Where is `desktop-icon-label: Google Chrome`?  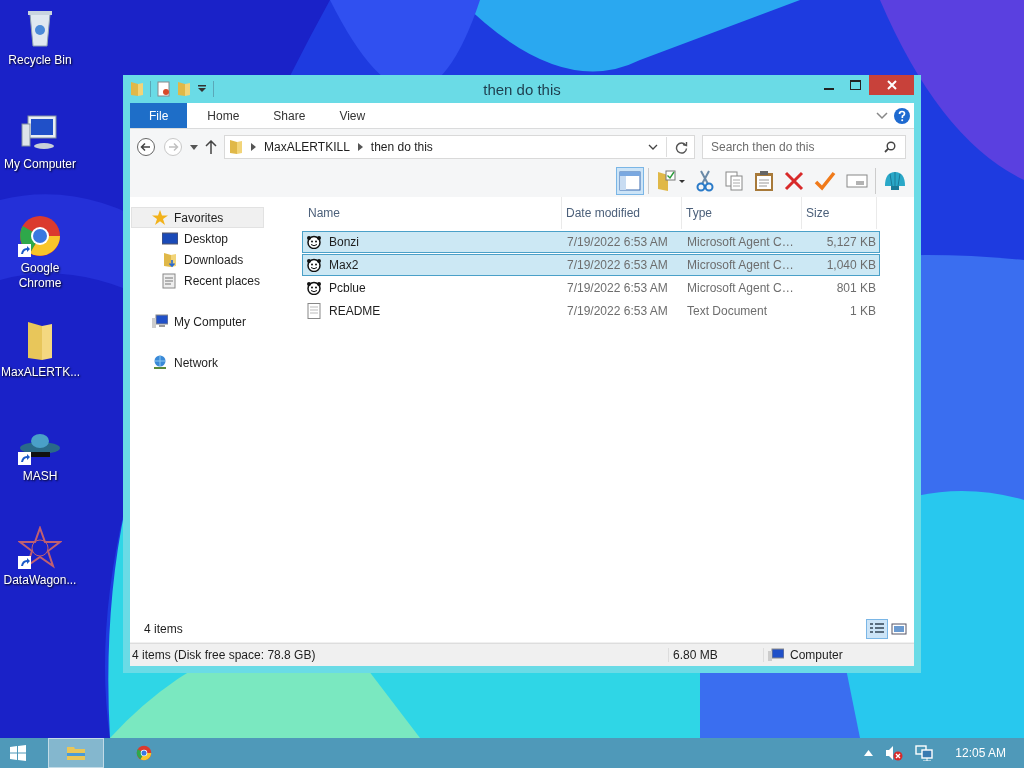
desktop-icon-label: Google Chrome is located at coordinates (40, 276).